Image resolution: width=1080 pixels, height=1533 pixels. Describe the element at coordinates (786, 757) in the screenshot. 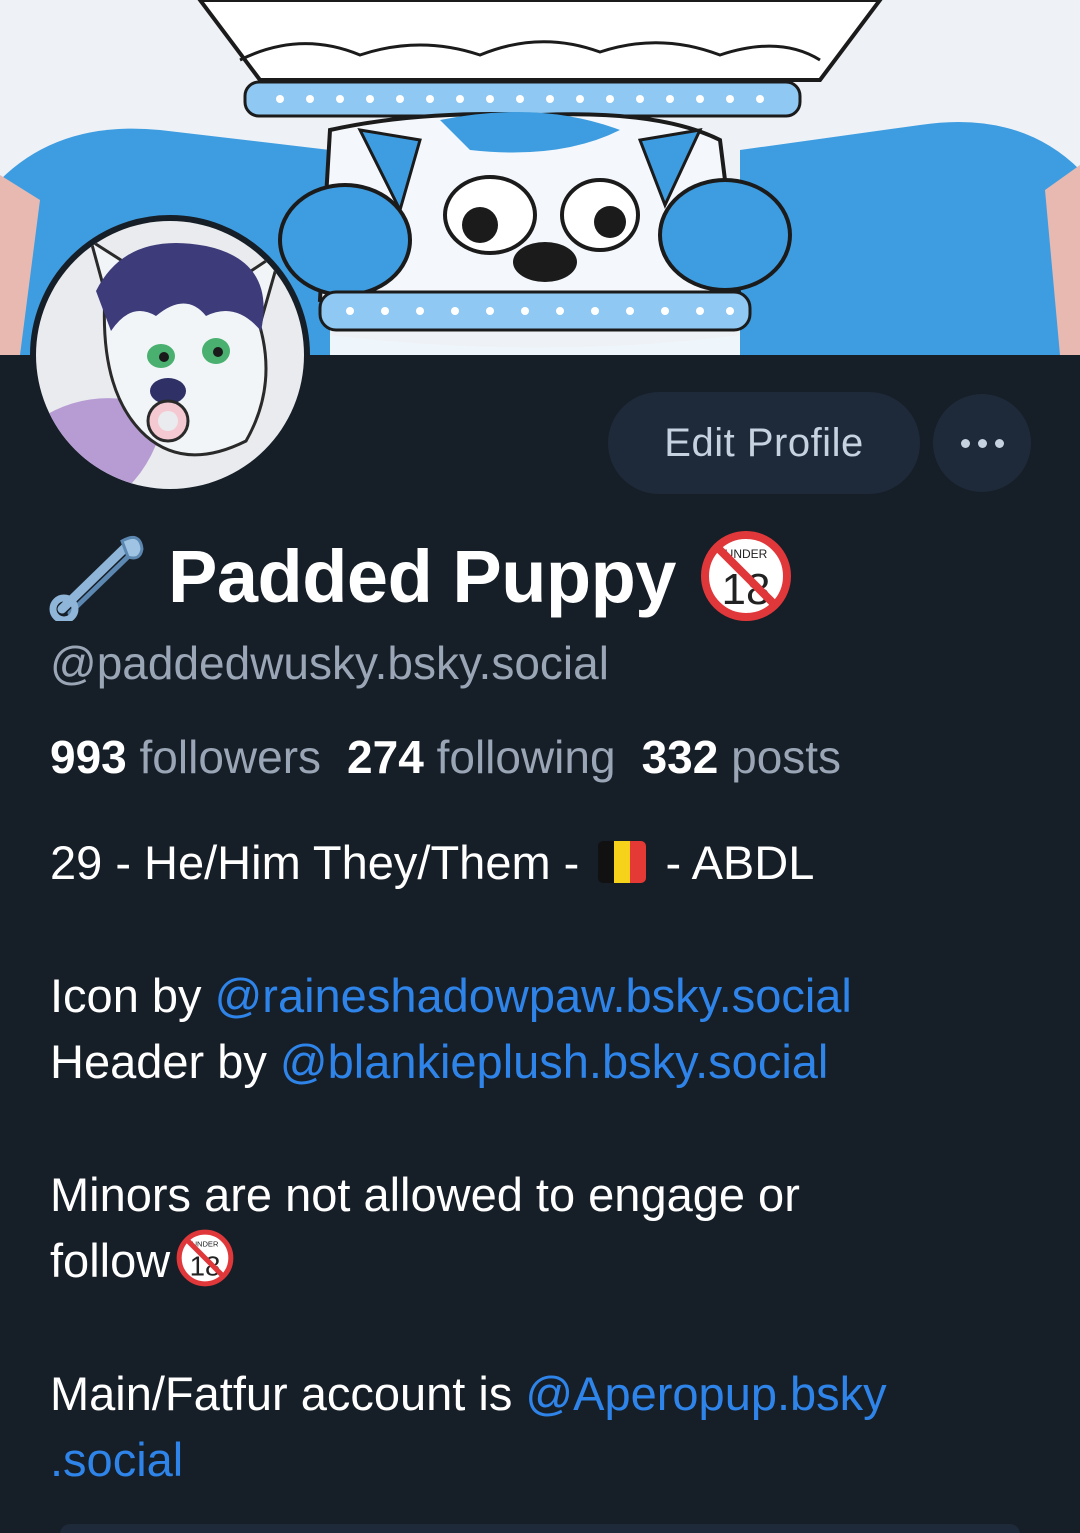

I see `posts-label: posts` at that location.